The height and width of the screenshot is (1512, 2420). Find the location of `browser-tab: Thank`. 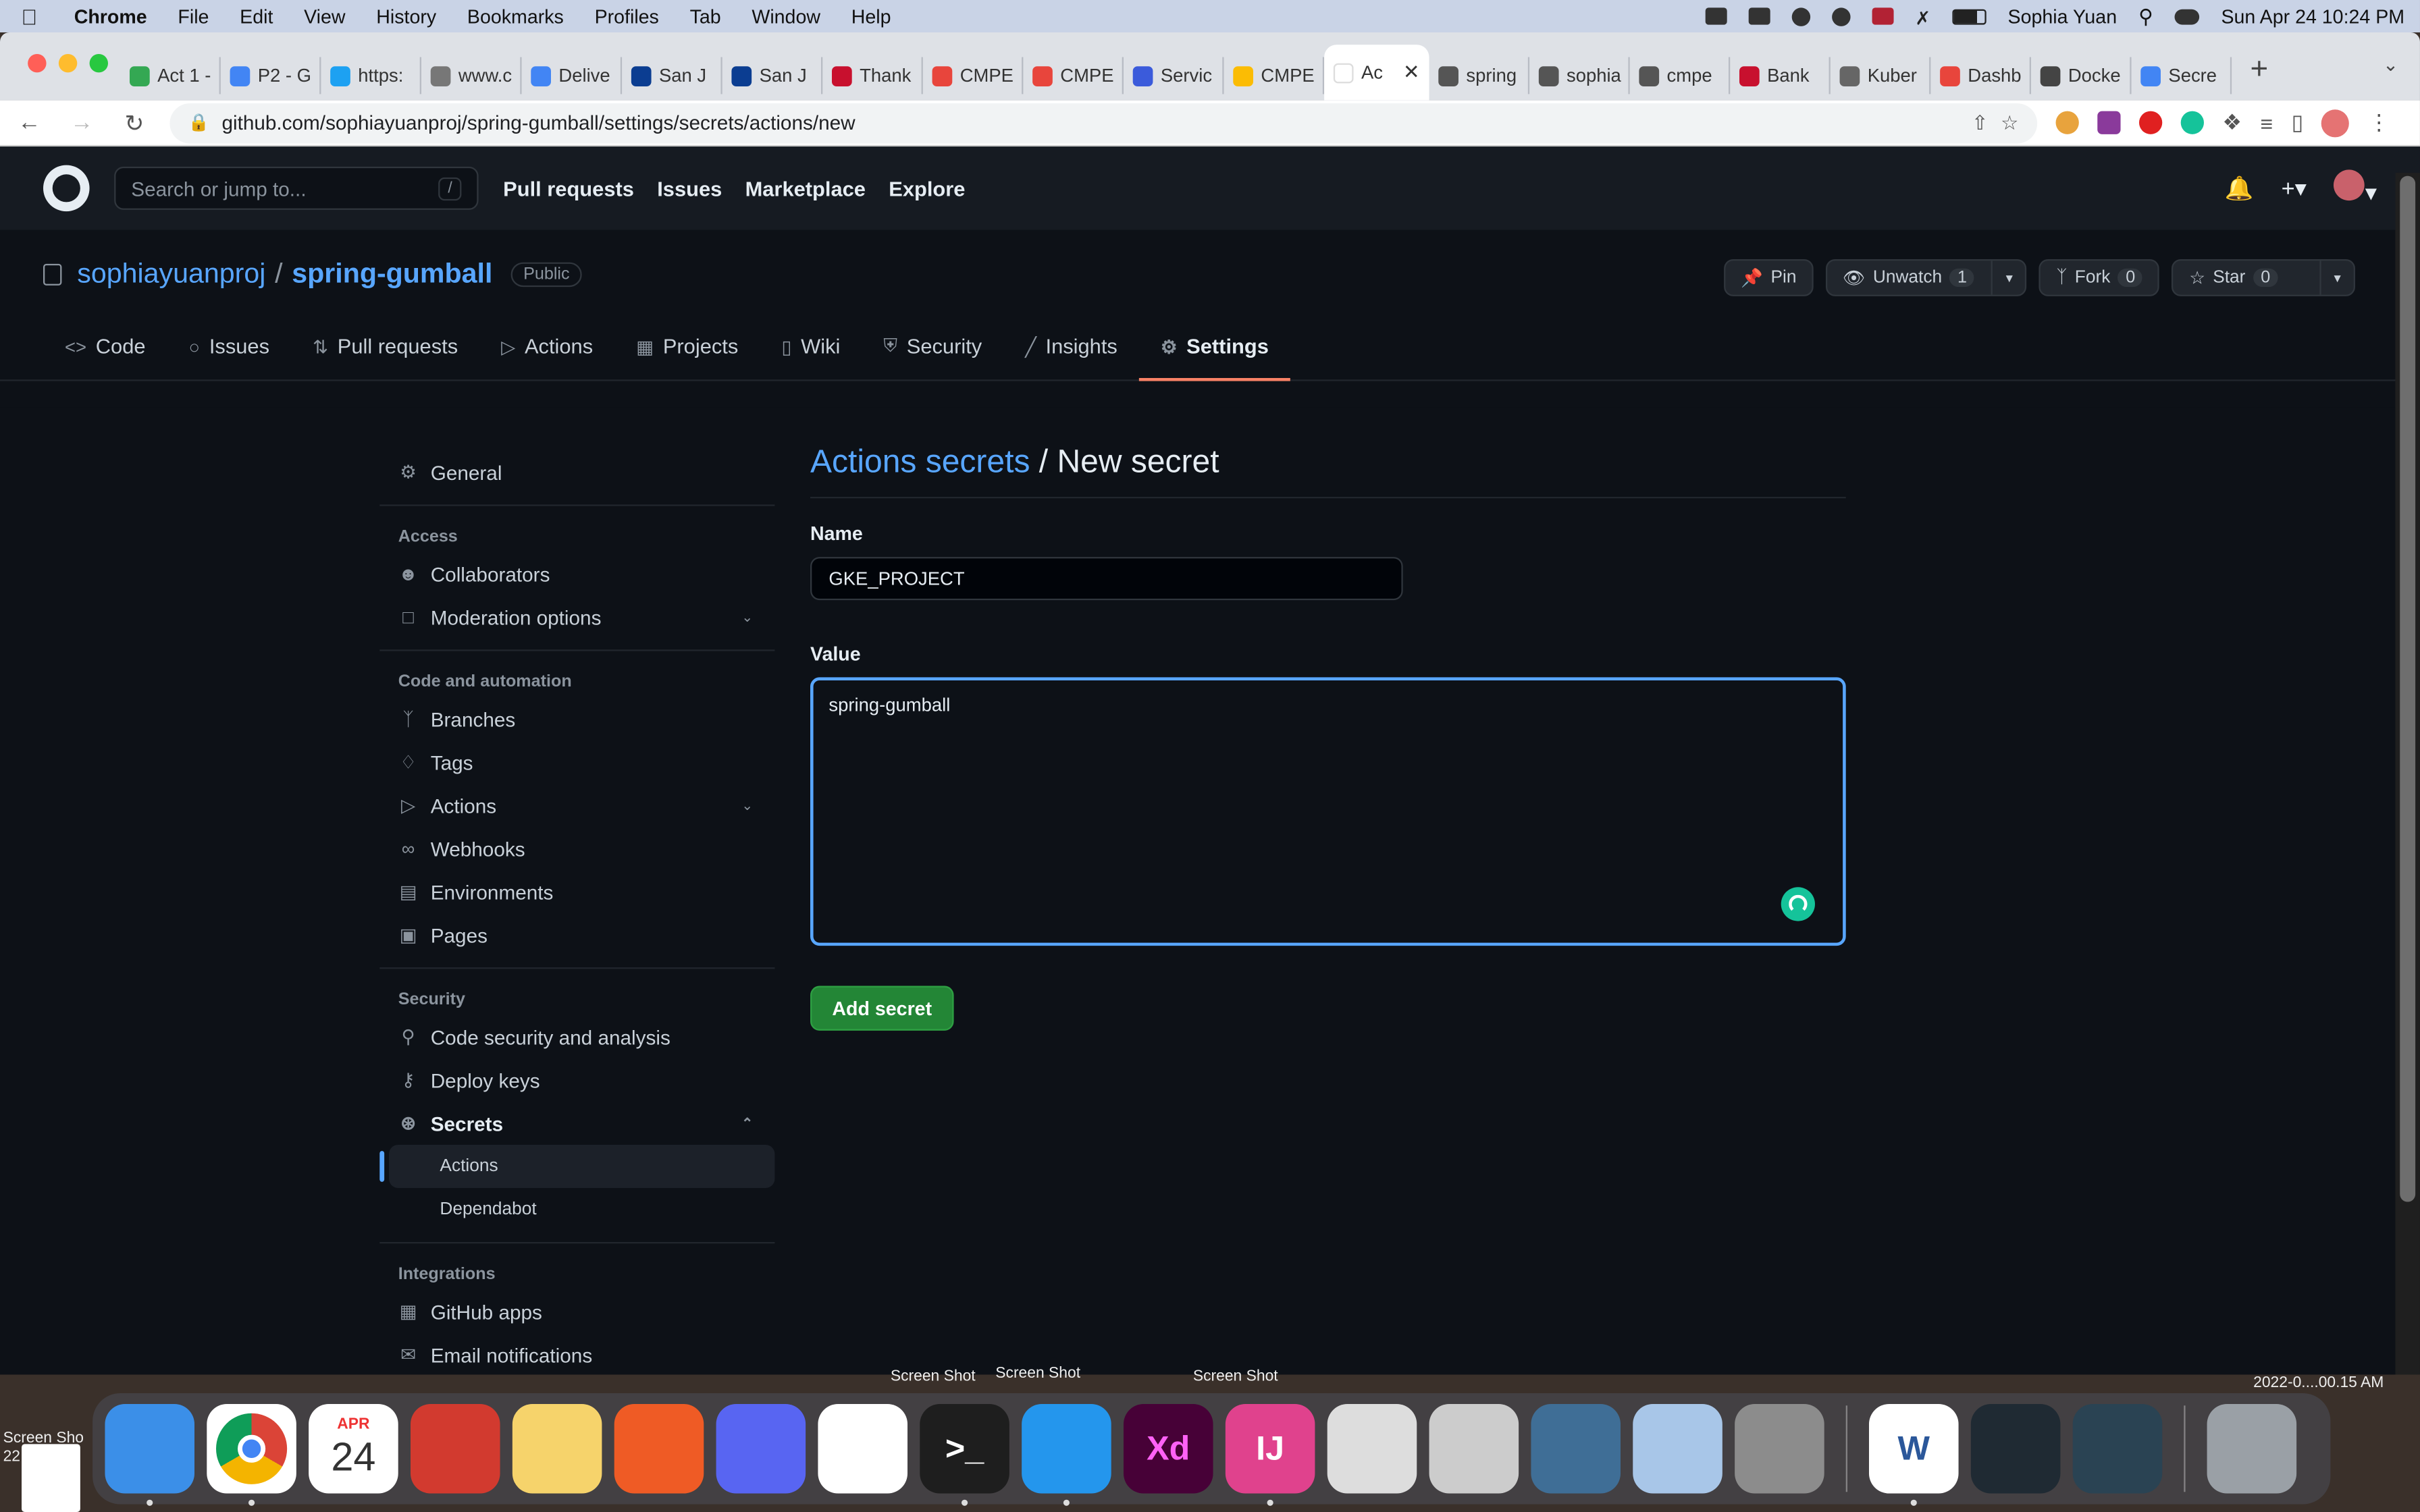

browser-tab: Thank is located at coordinates (872, 75).